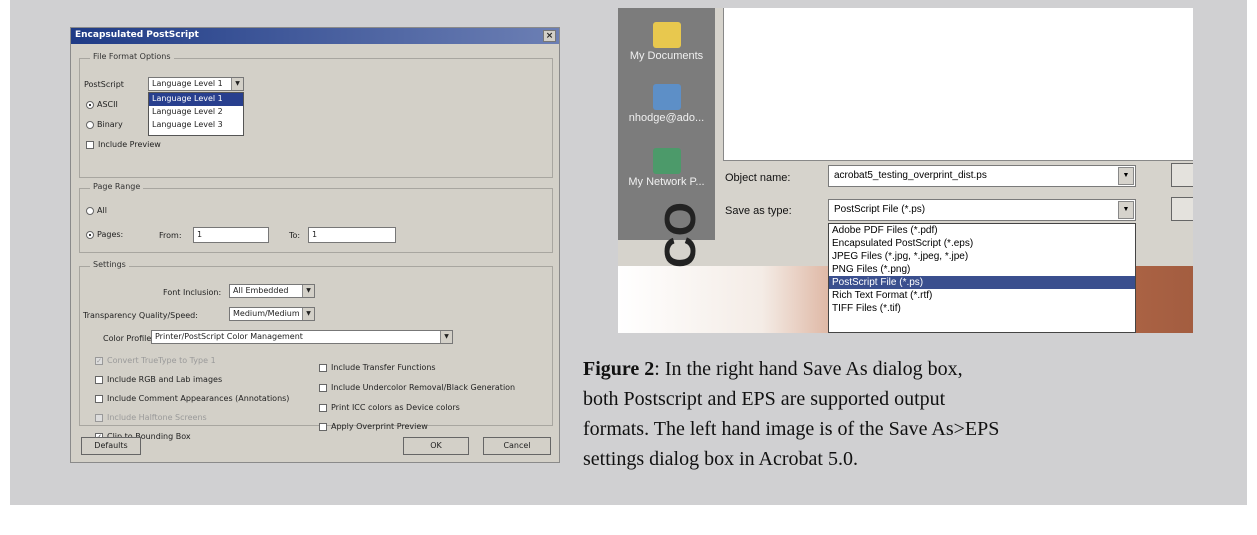 The width and height of the screenshot is (1257, 535). What do you see at coordinates (383, 367) in the screenshot?
I see `include-transfer-functions-label: Include Transfer Functions` at bounding box center [383, 367].